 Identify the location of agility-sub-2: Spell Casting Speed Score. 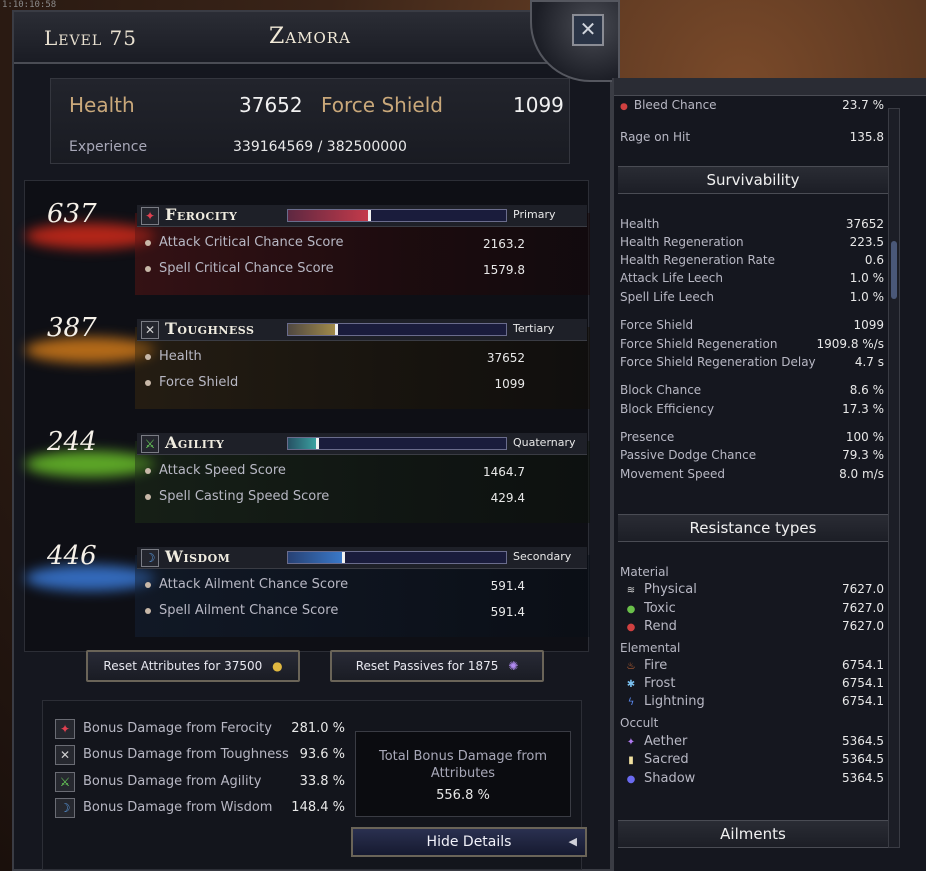
(237, 496).